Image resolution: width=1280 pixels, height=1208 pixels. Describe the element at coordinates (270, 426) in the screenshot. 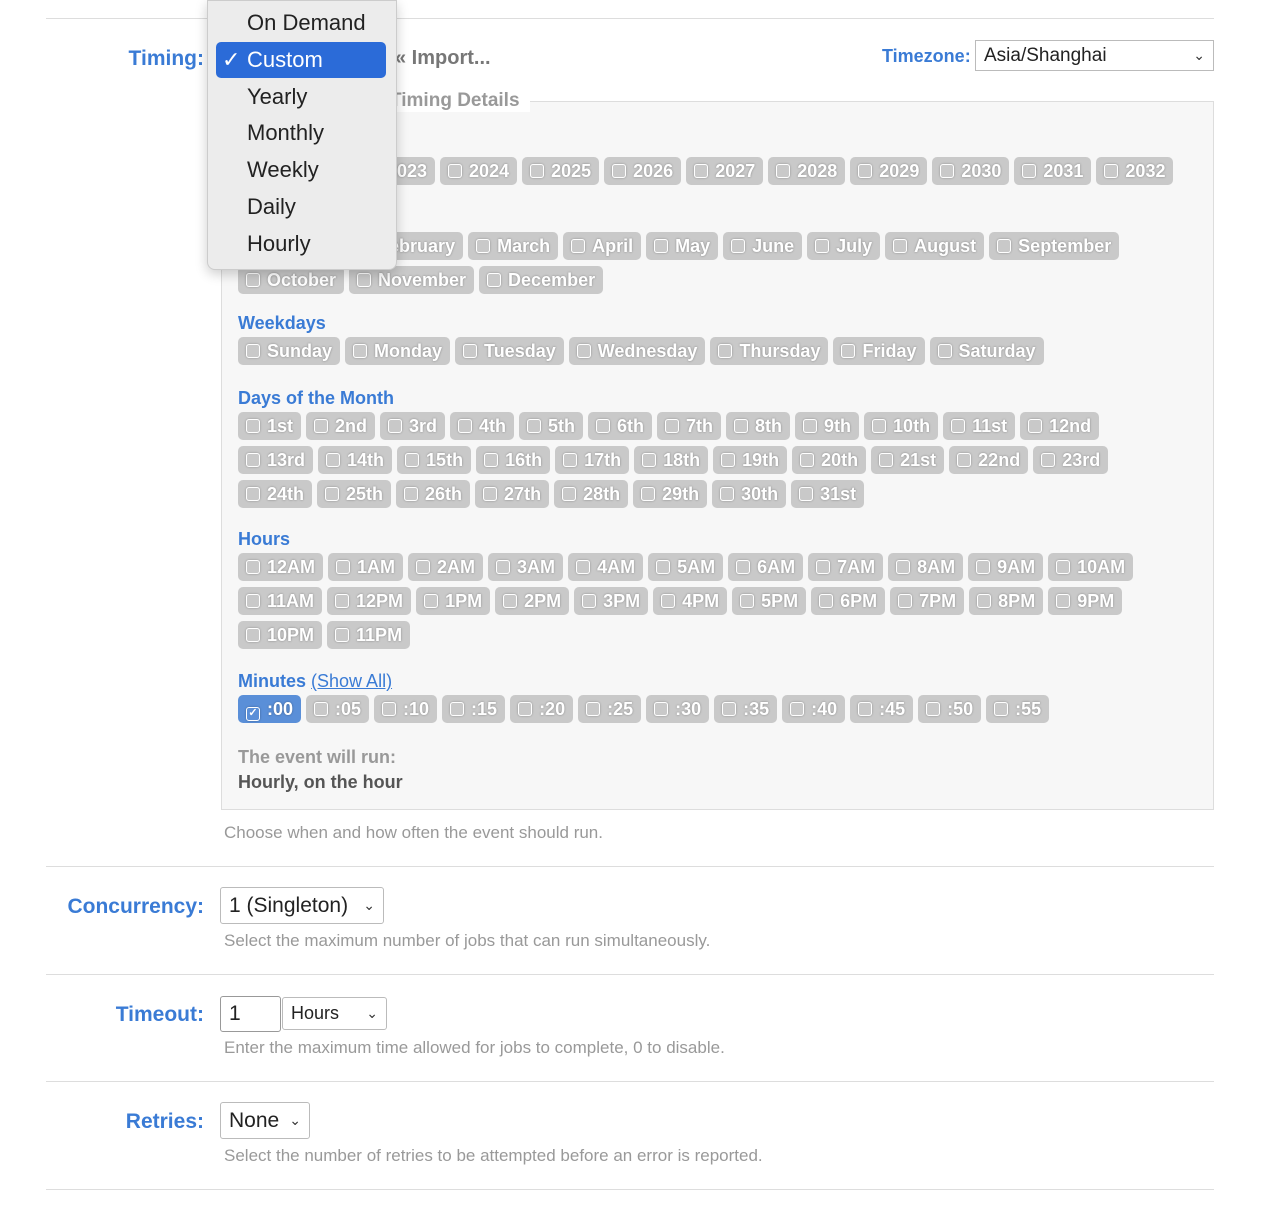

I see `day-checkbox: 1st` at that location.